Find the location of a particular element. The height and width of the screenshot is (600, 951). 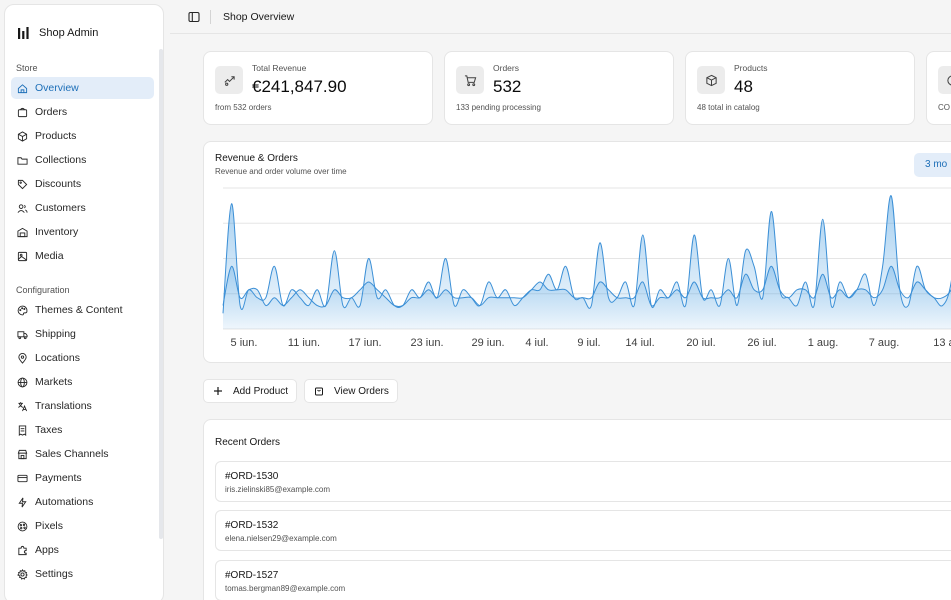

tag-icon is located at coordinates (22, 184).